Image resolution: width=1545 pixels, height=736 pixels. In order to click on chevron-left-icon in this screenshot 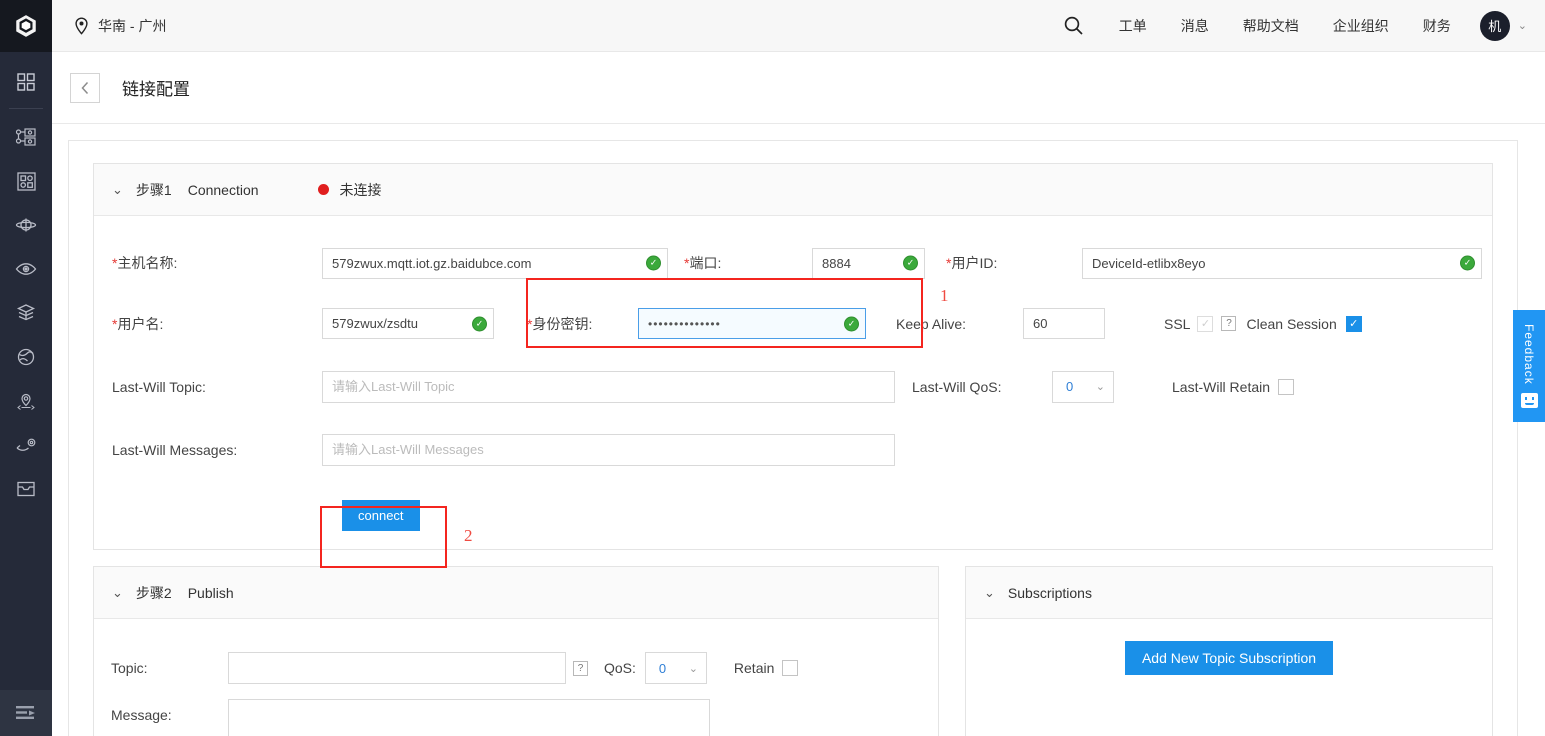, I will do `click(85, 87)`.